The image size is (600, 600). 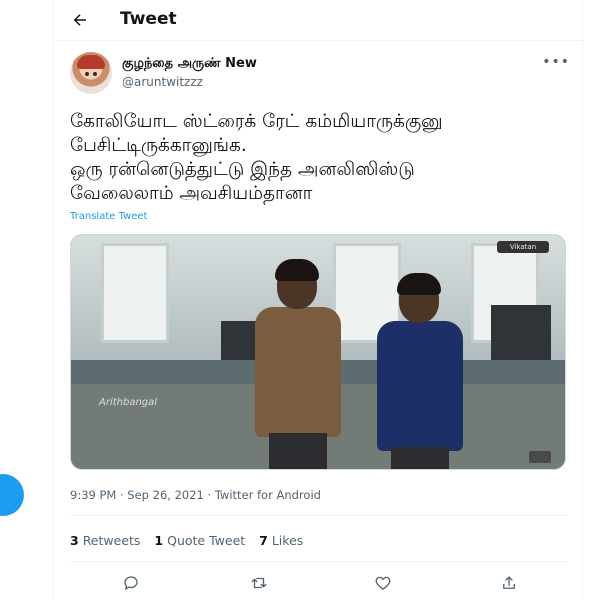 What do you see at coordinates (108, 216) in the screenshot?
I see `translate-tweet-link: Translate Tweet` at bounding box center [108, 216].